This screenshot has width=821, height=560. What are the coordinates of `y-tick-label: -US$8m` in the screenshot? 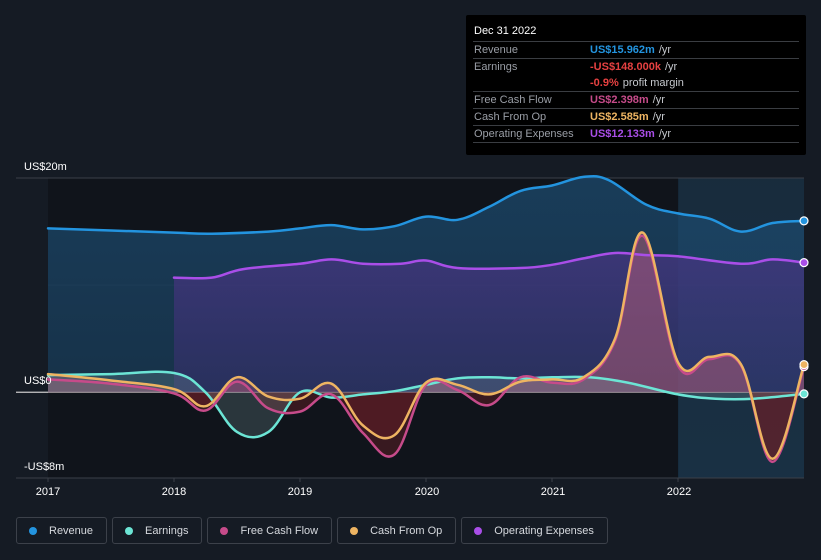 It's located at (44, 467).